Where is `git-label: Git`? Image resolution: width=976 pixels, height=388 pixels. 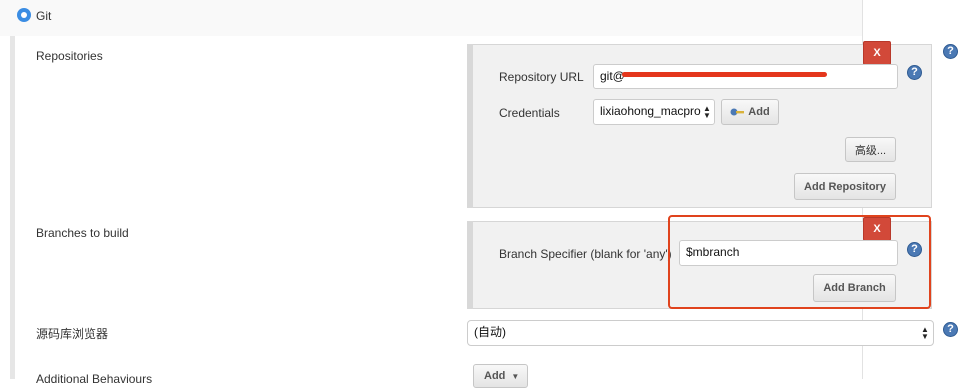
git-label: Git is located at coordinates (44, 16).